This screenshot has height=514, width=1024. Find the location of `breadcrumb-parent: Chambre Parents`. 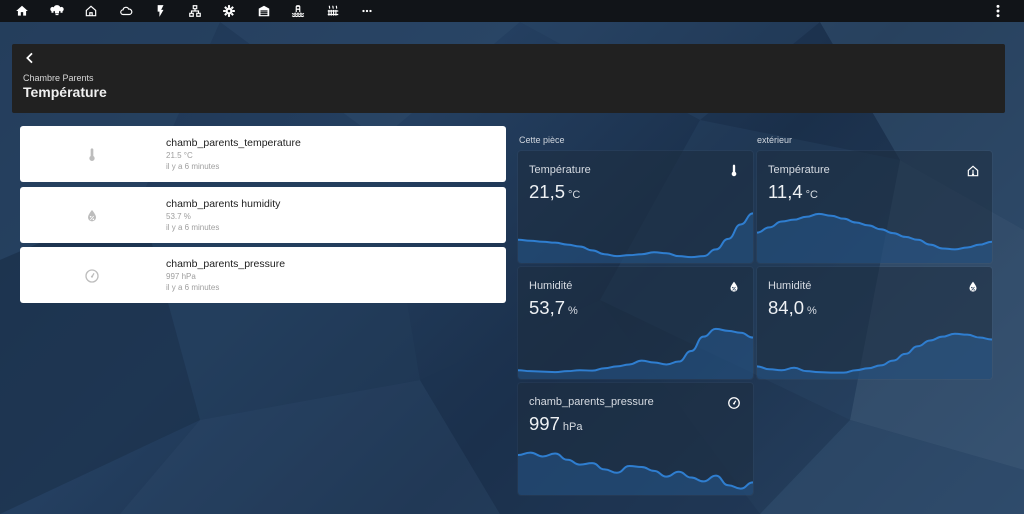

breadcrumb-parent: Chambre Parents is located at coordinates (58, 78).